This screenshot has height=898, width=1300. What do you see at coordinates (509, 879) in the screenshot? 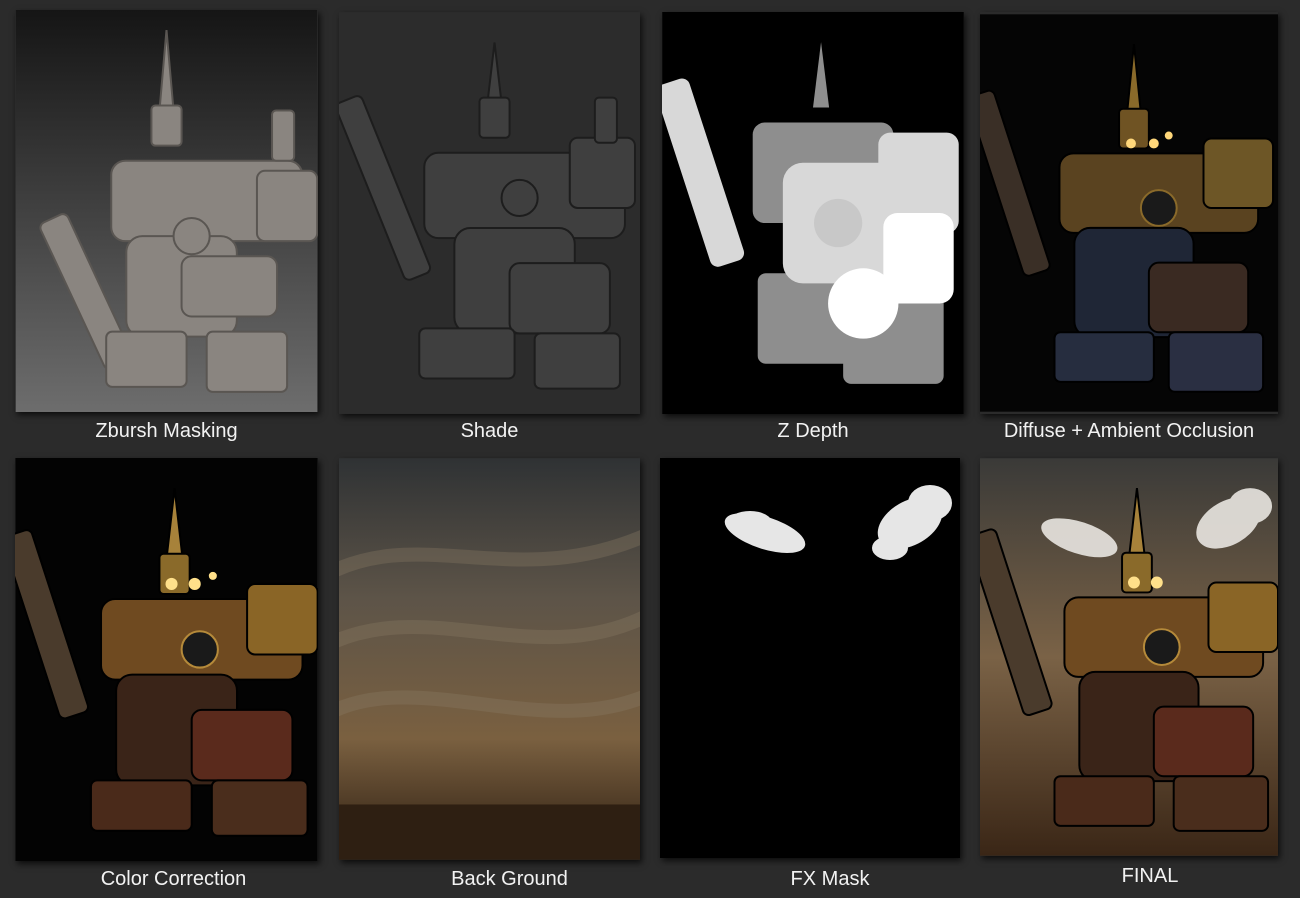
I see `caption-background: Back Ground` at bounding box center [509, 879].